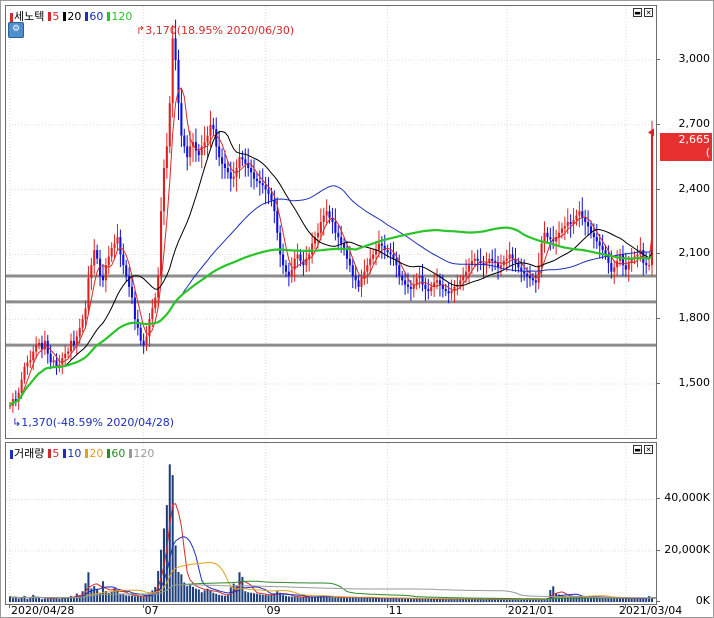  Describe the element at coordinates (94, 453) in the screenshot. I see `vma-20-legend: 20` at that location.